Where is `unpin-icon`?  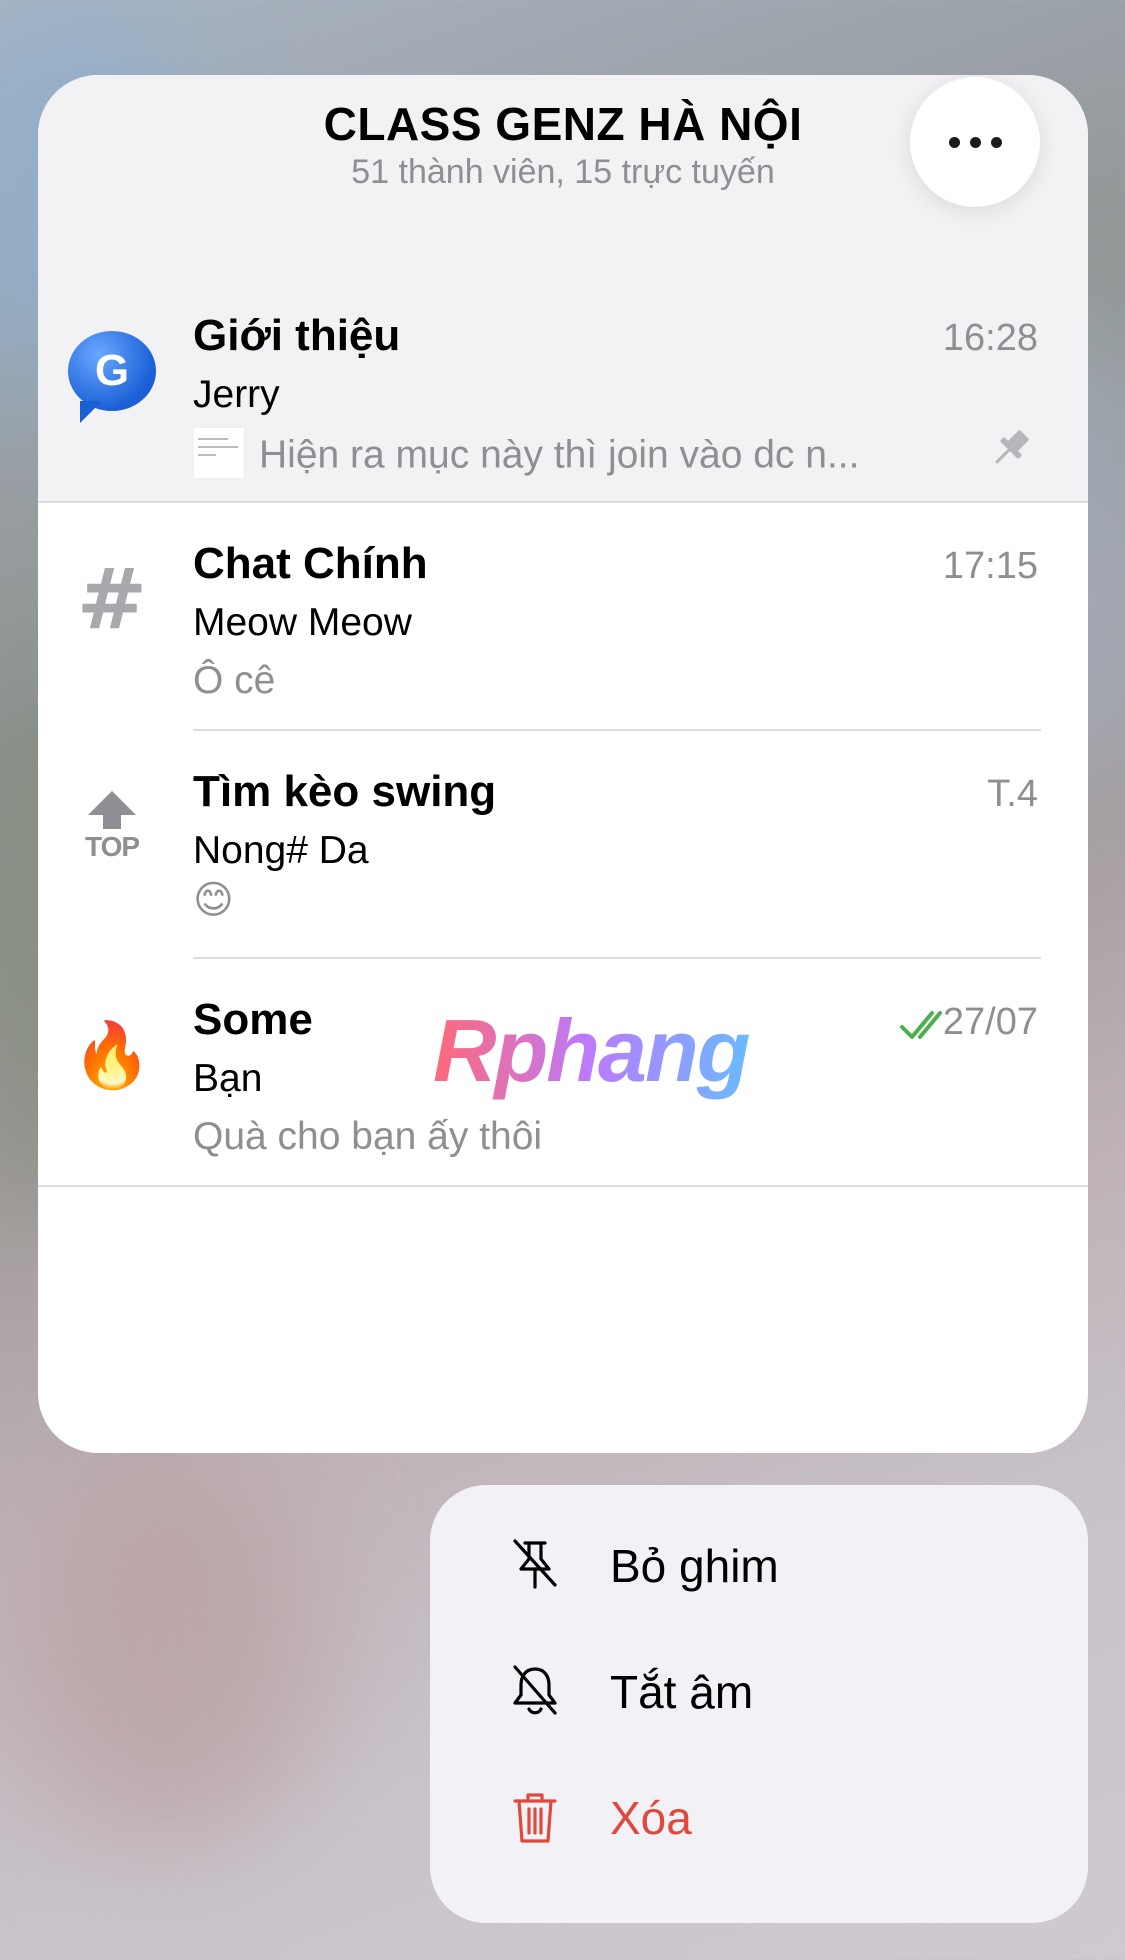
unpin-icon is located at coordinates (535, 1564).